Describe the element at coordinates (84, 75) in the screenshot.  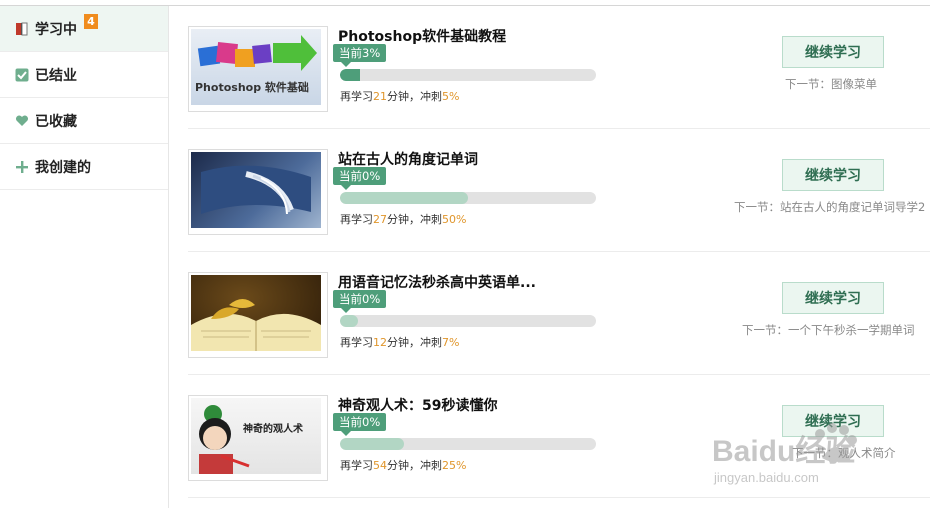
I see `sidebar-item-completed: 已结业` at that location.